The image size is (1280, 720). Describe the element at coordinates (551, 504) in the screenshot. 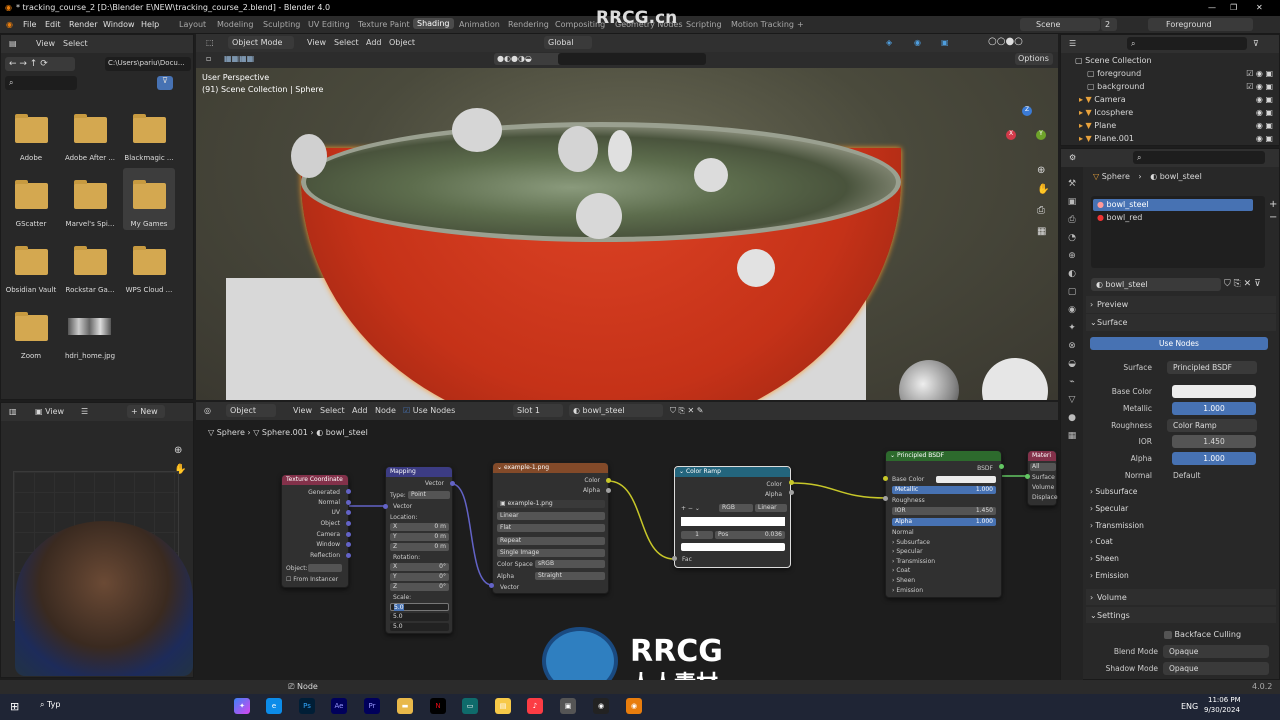

I see `image-selector: ▣ example-1.png` at that location.